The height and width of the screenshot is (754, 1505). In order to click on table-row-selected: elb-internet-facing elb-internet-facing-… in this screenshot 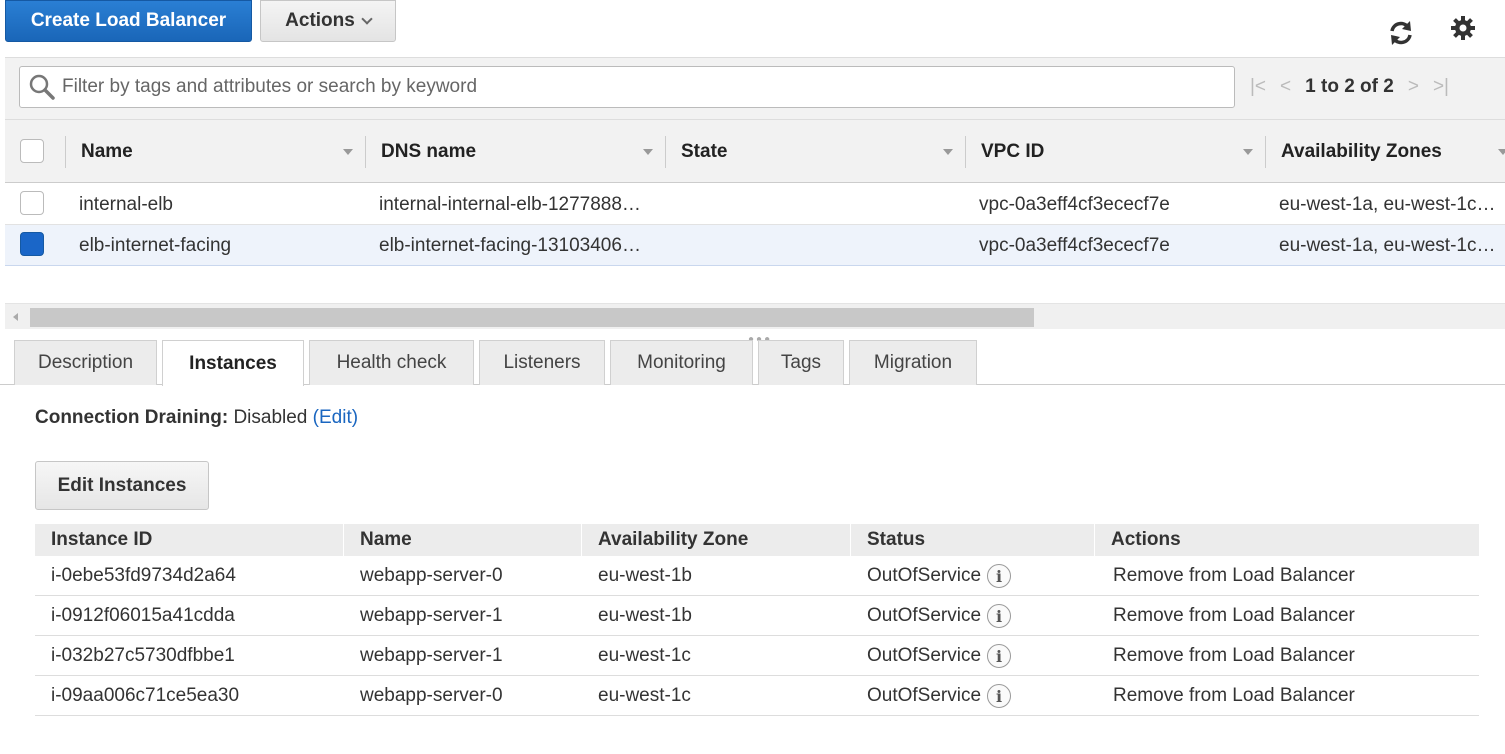, I will do `click(755, 245)`.